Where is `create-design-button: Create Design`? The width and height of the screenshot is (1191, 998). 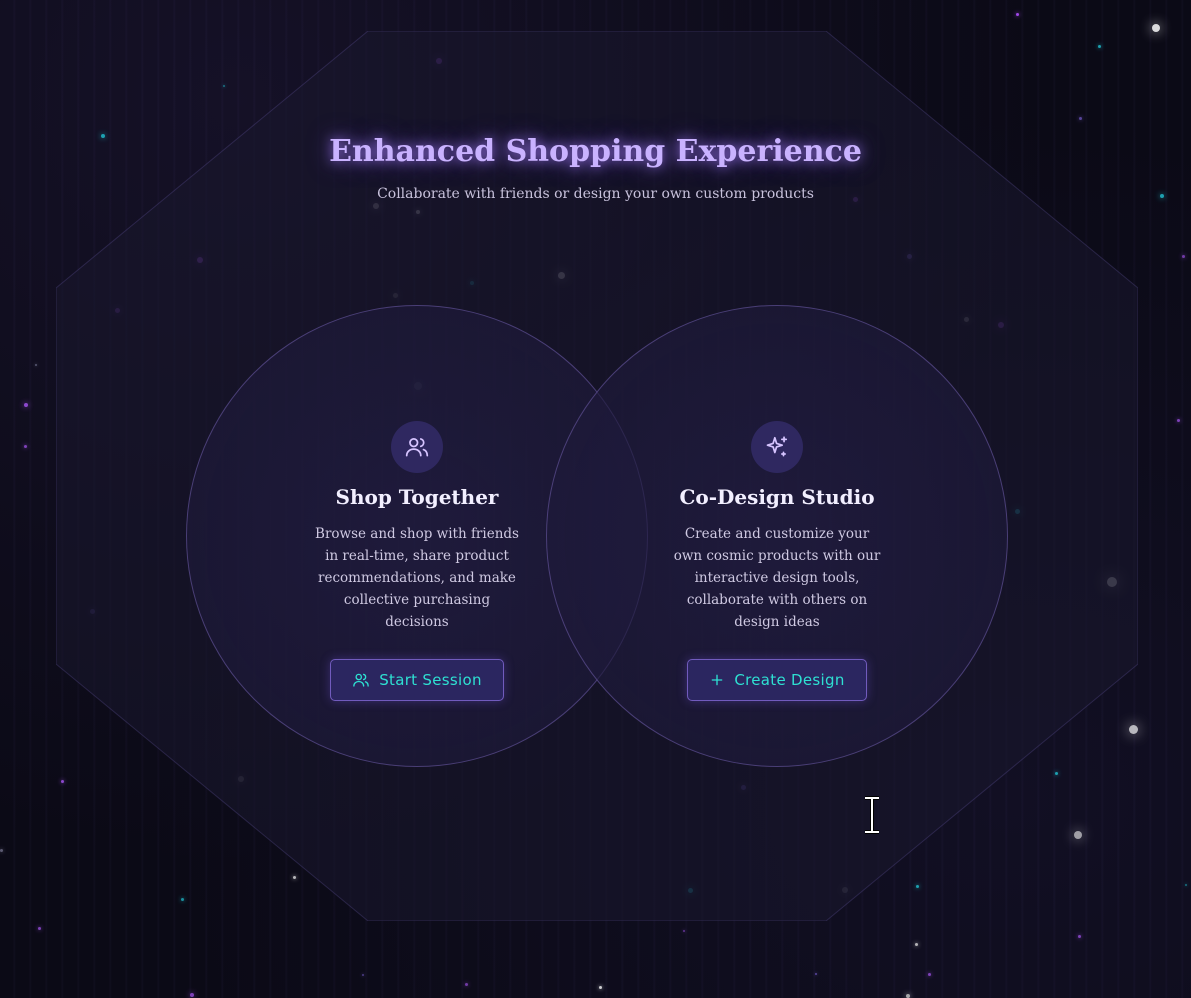
create-design-button: Create Design is located at coordinates (777, 680).